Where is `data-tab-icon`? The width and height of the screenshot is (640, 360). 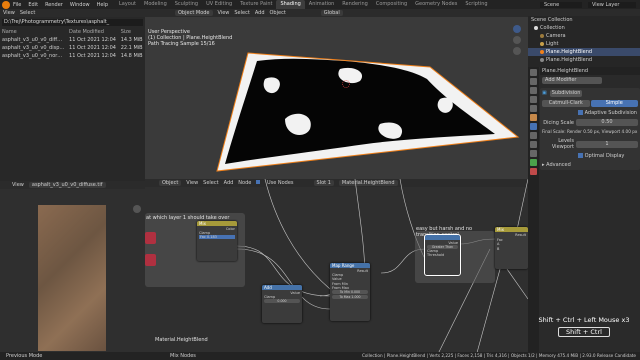 data-tab-icon is located at coordinates (533, 162).